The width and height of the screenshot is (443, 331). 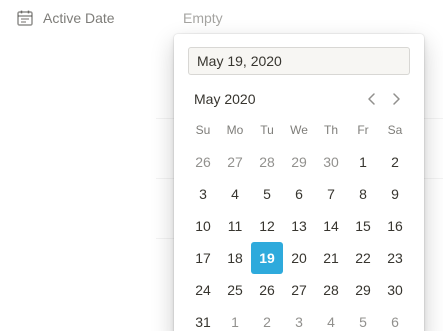 I want to click on calendar-day: 31, so click(x=203, y=318).